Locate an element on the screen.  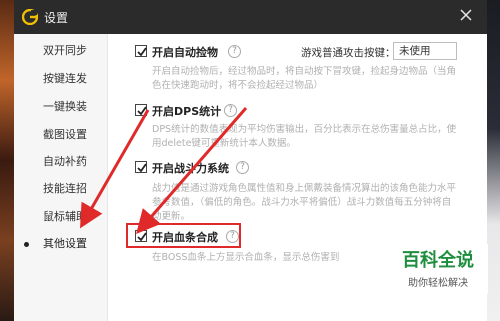
watermark-title: 百科全说 is located at coordinates (438, 260).